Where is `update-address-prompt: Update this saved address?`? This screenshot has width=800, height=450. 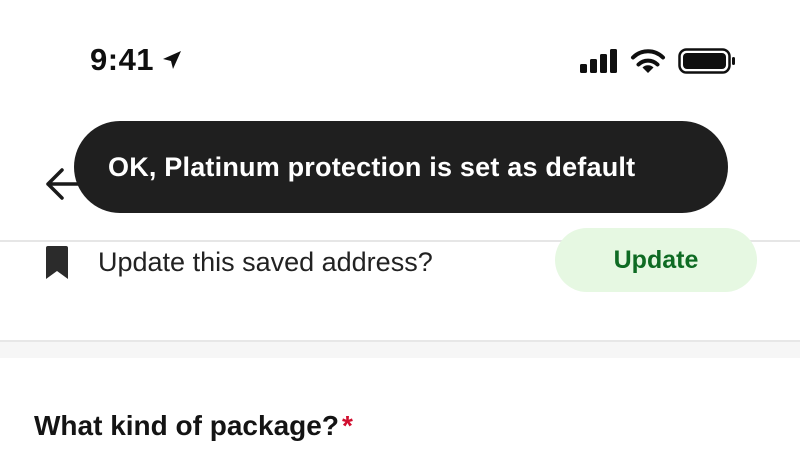 update-address-prompt: Update this saved address? is located at coordinates (265, 262).